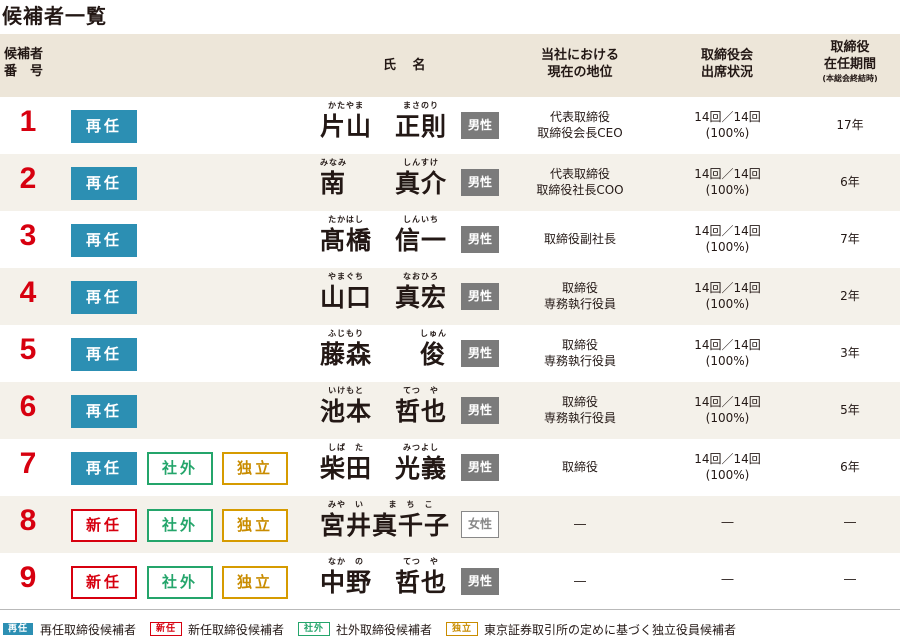 This screenshot has width=900, height=640. What do you see at coordinates (850, 125) in the screenshot?
I see `tenure: 17年` at bounding box center [850, 125].